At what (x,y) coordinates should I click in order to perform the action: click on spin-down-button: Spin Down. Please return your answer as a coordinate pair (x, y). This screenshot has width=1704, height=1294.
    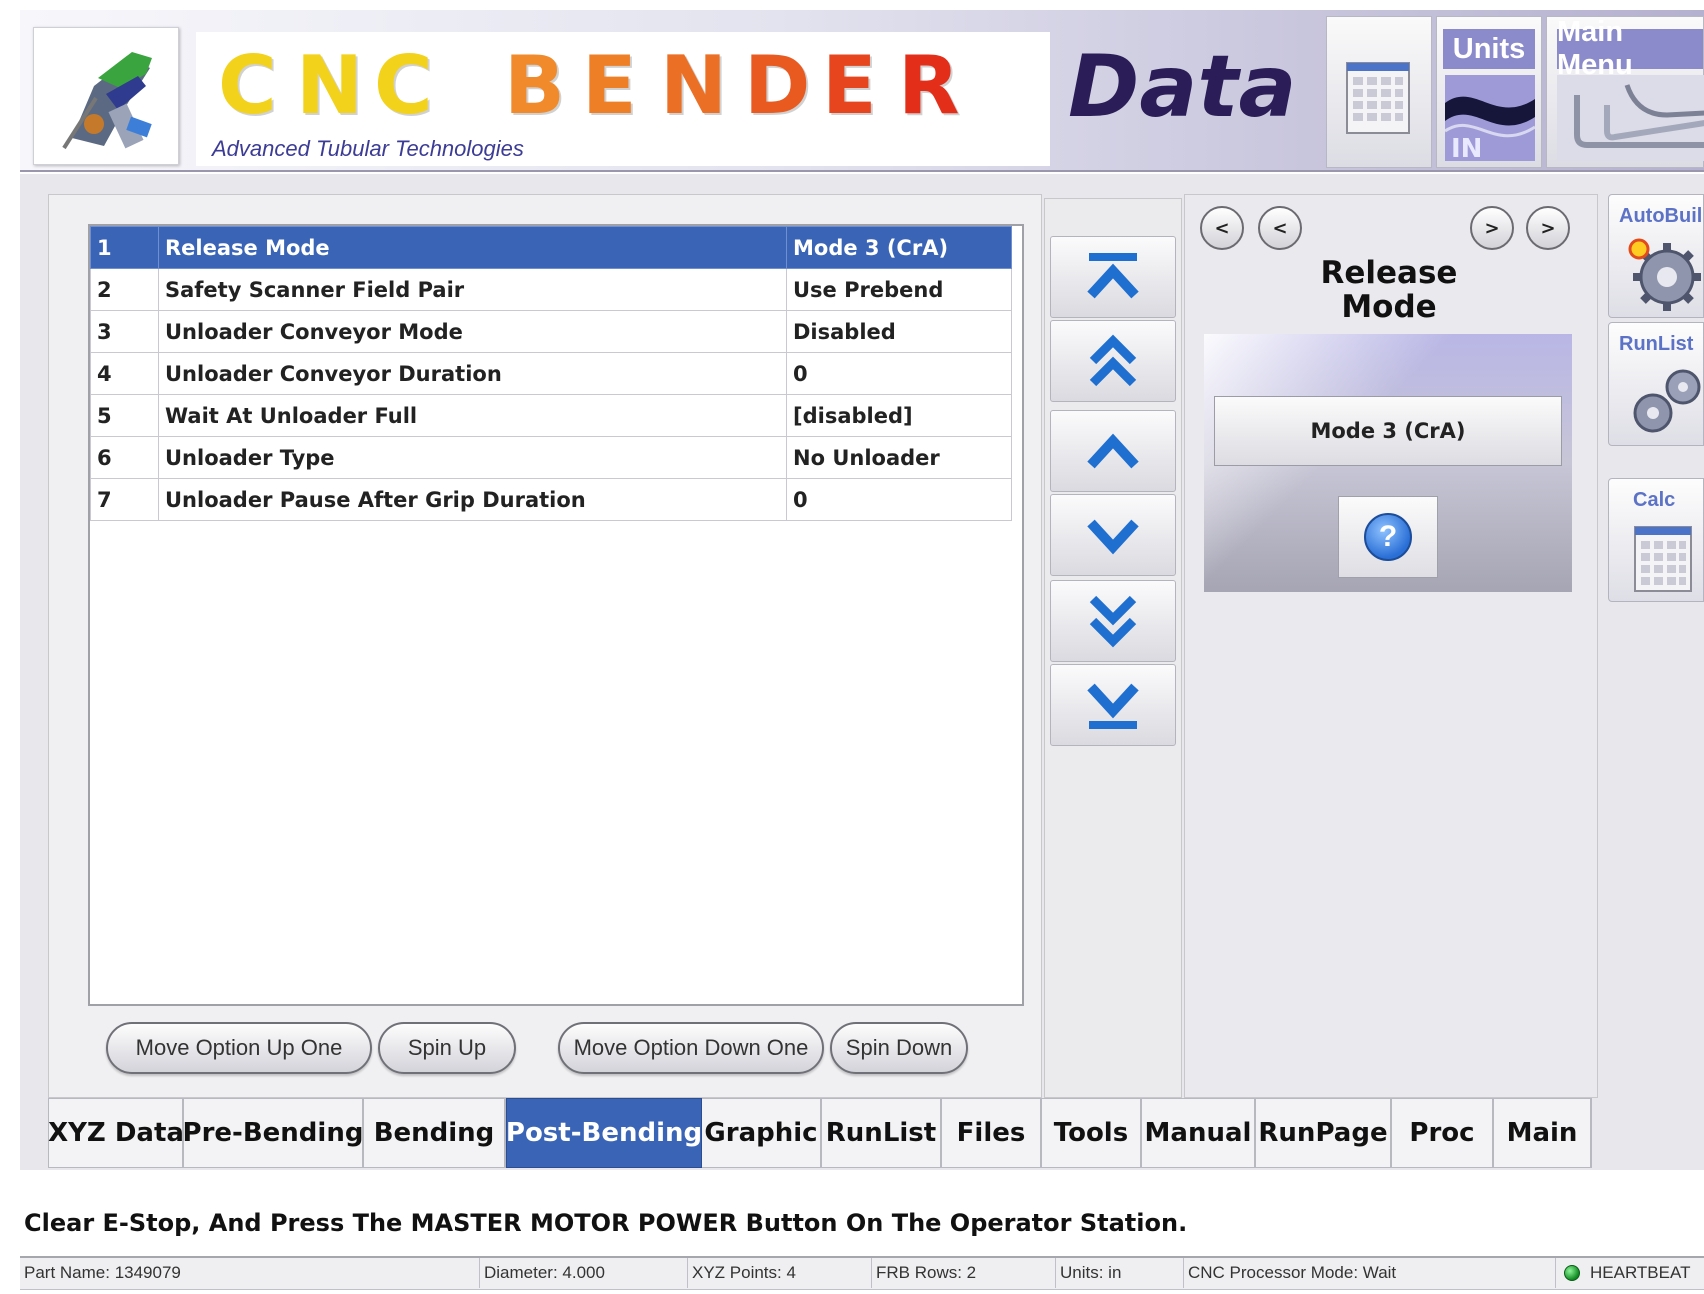
    Looking at the image, I should click on (899, 1048).